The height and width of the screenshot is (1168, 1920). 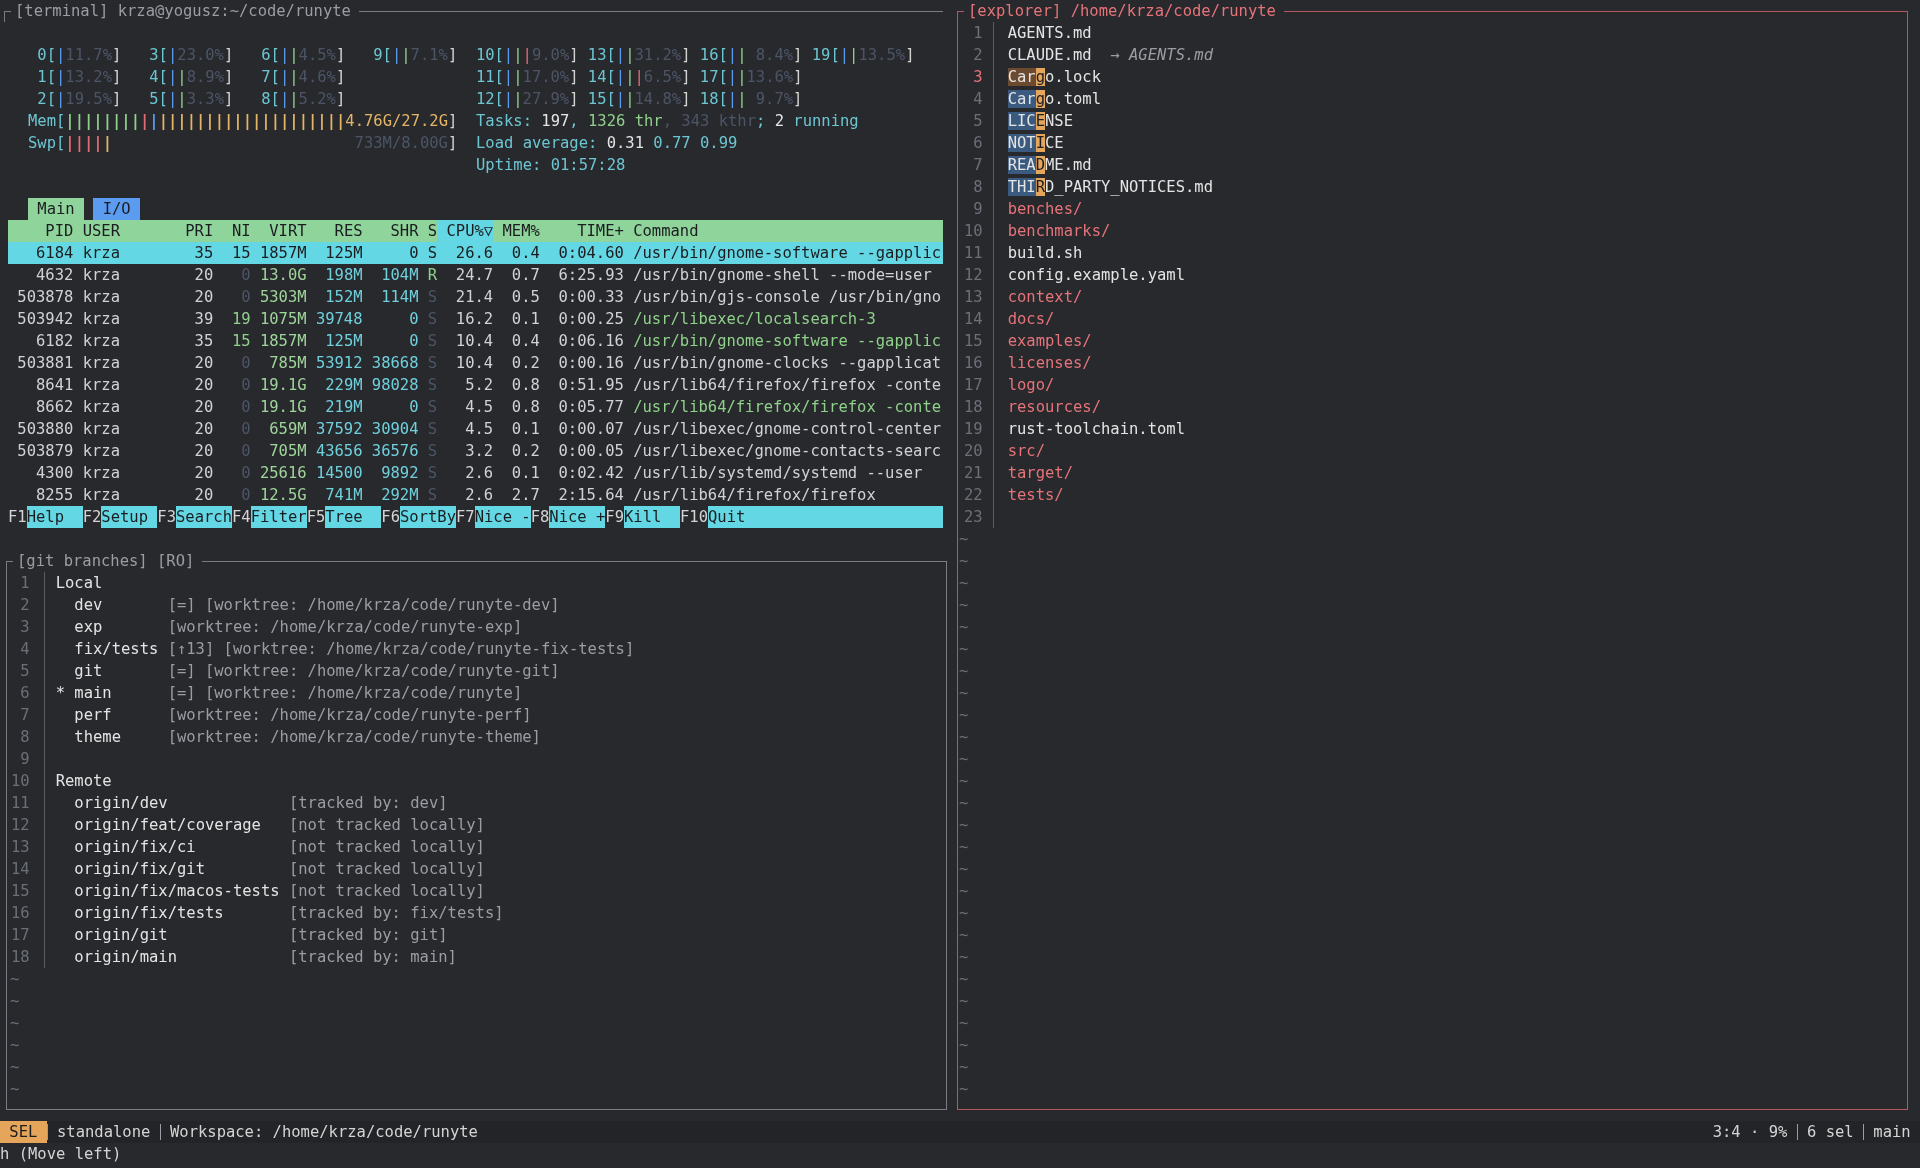 What do you see at coordinates (1054, 407) in the screenshot?
I see `folder-name: resources/` at bounding box center [1054, 407].